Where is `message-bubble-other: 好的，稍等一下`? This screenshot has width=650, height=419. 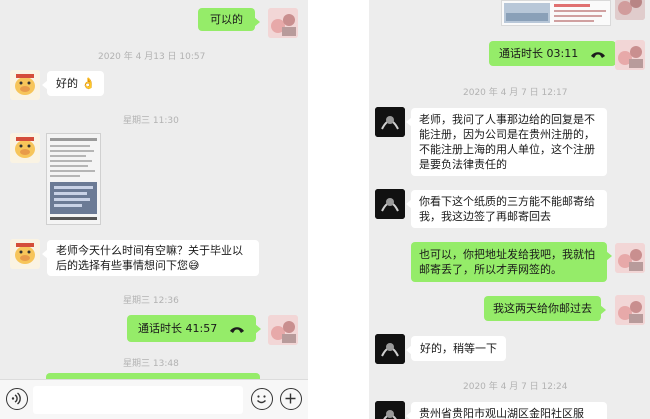
message-bubble-other: 好的，稍等一下 is located at coordinates (456, 348).